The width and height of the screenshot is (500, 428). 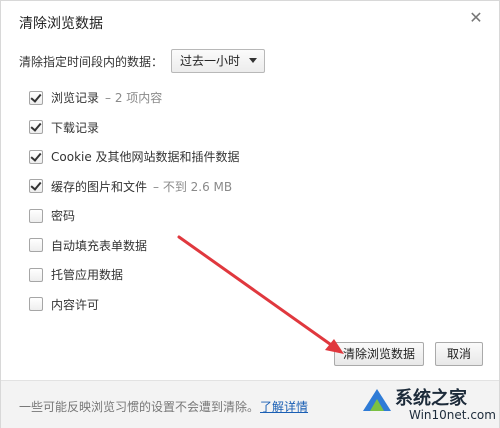 What do you see at coordinates (36, 156) in the screenshot?
I see `checkbox-cookies` at bounding box center [36, 156].